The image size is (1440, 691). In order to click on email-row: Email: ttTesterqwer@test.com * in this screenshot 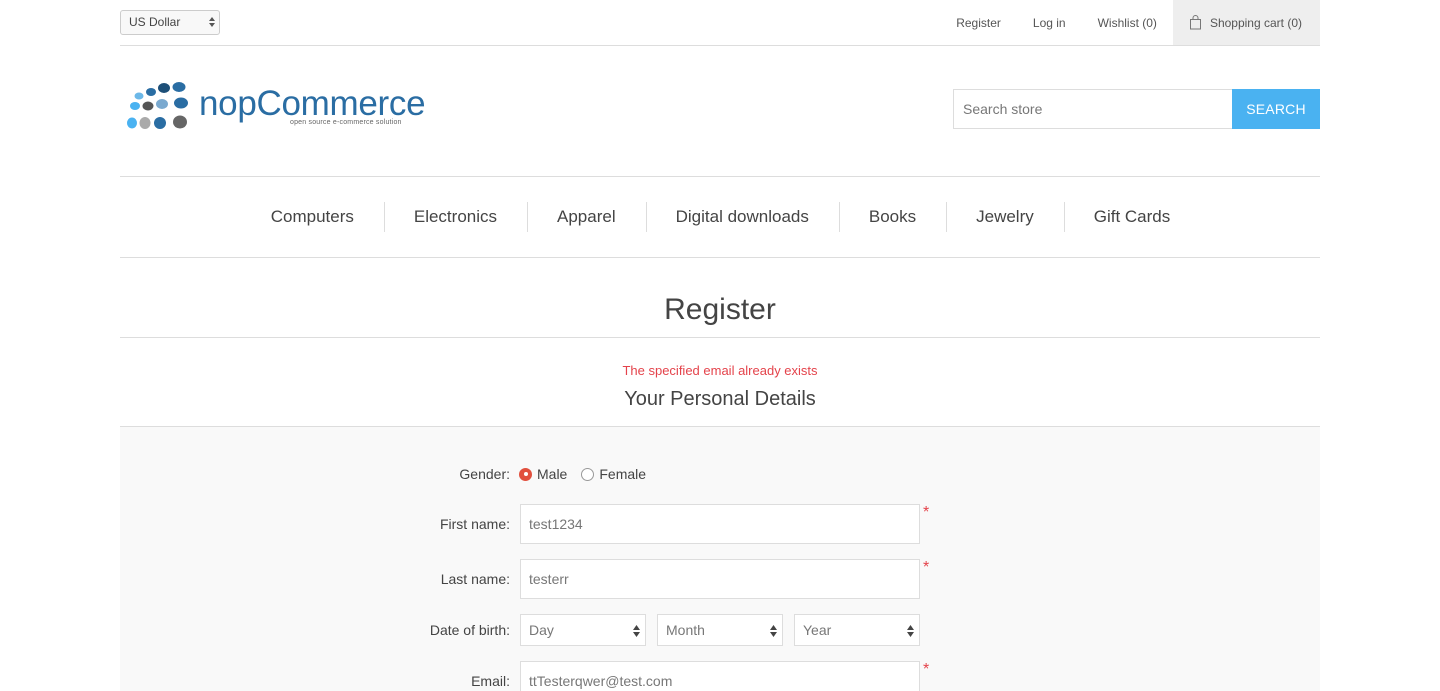, I will do `click(720, 676)`.